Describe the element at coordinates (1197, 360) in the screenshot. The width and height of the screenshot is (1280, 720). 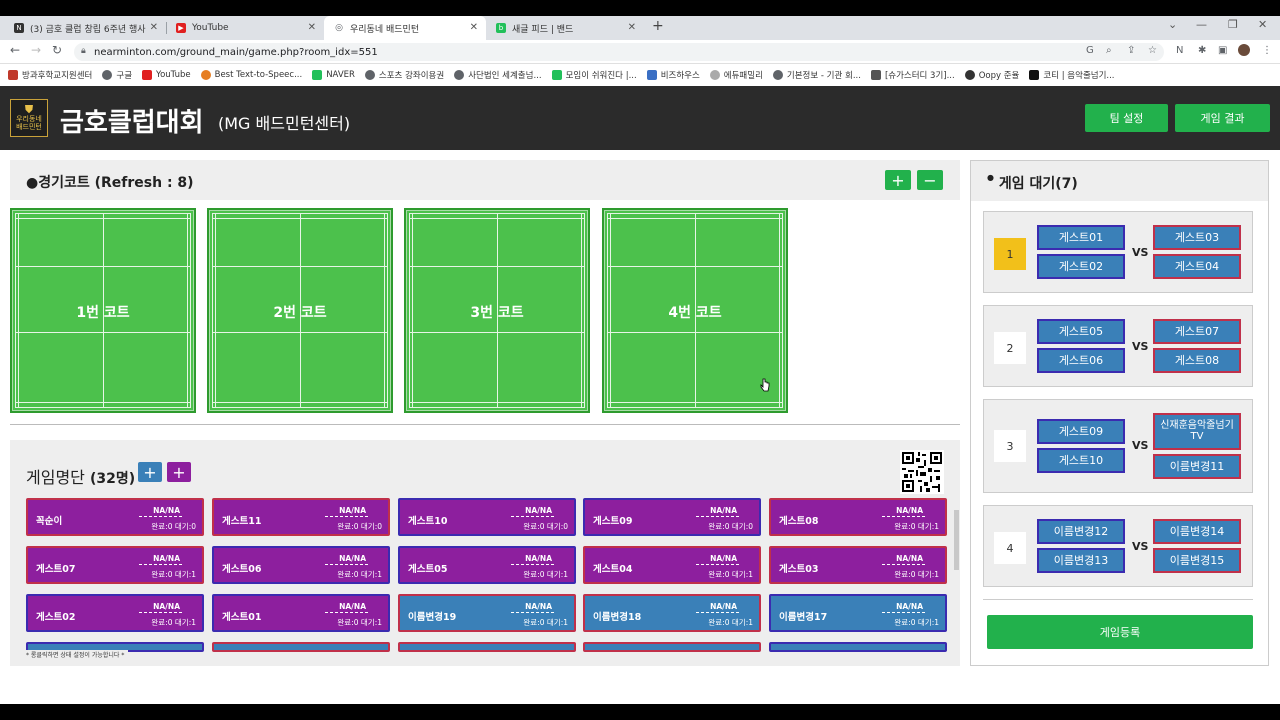
I see `player-slot: 게스트08` at that location.